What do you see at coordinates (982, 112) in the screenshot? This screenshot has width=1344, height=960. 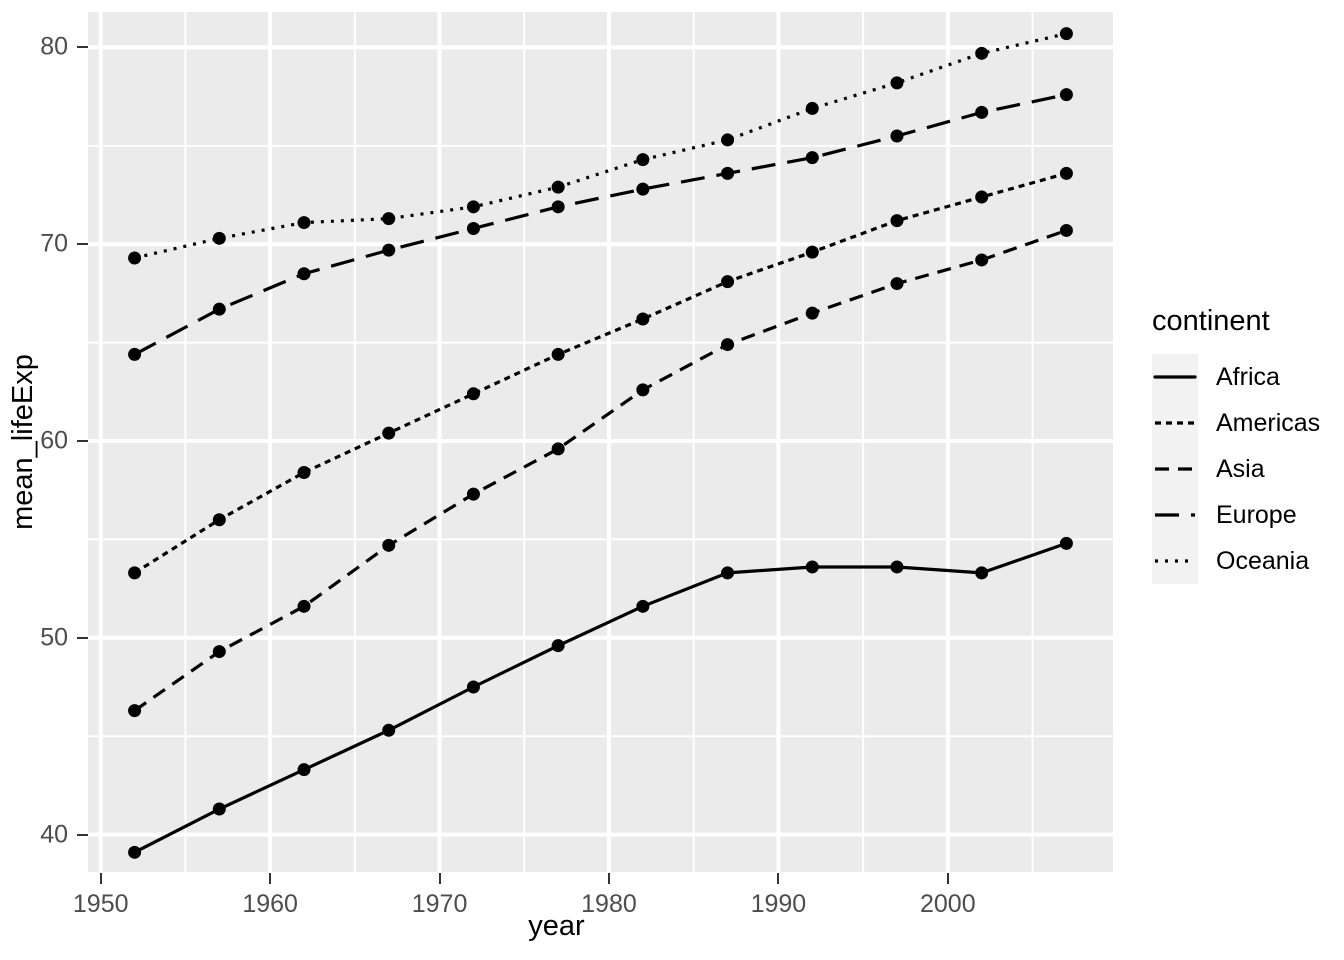 I see `data-point-europe-2002` at bounding box center [982, 112].